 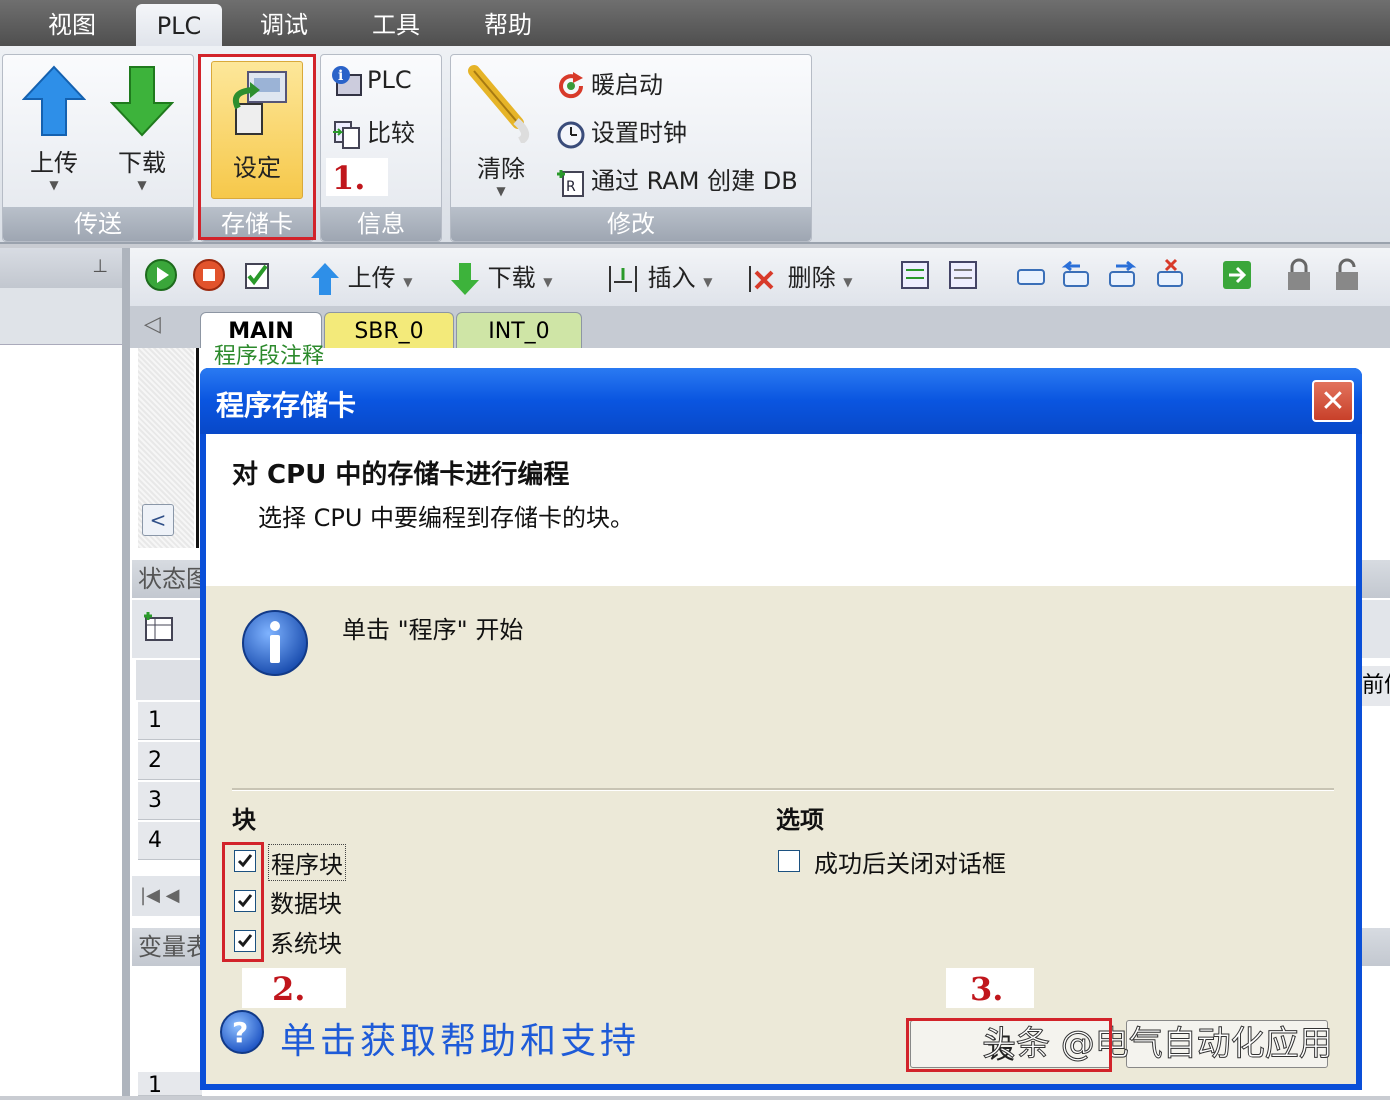 I want to click on menu-tools: 工具, so click(x=396, y=23).